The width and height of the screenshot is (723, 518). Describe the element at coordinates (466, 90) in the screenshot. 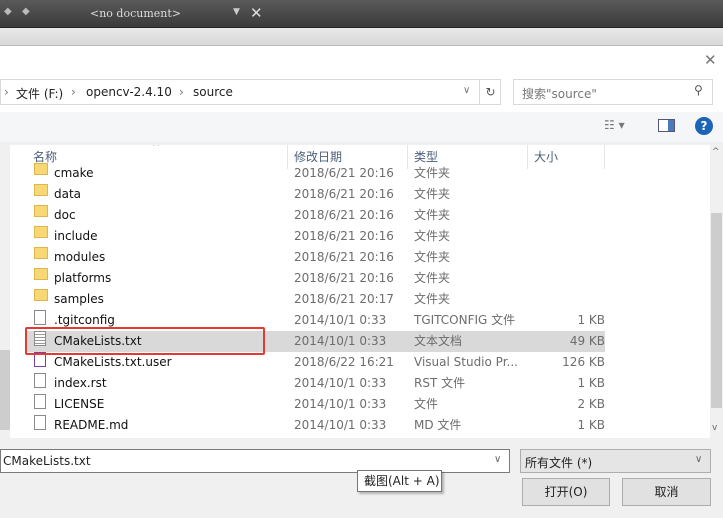

I see `history-dropdown-icon: ∨` at that location.